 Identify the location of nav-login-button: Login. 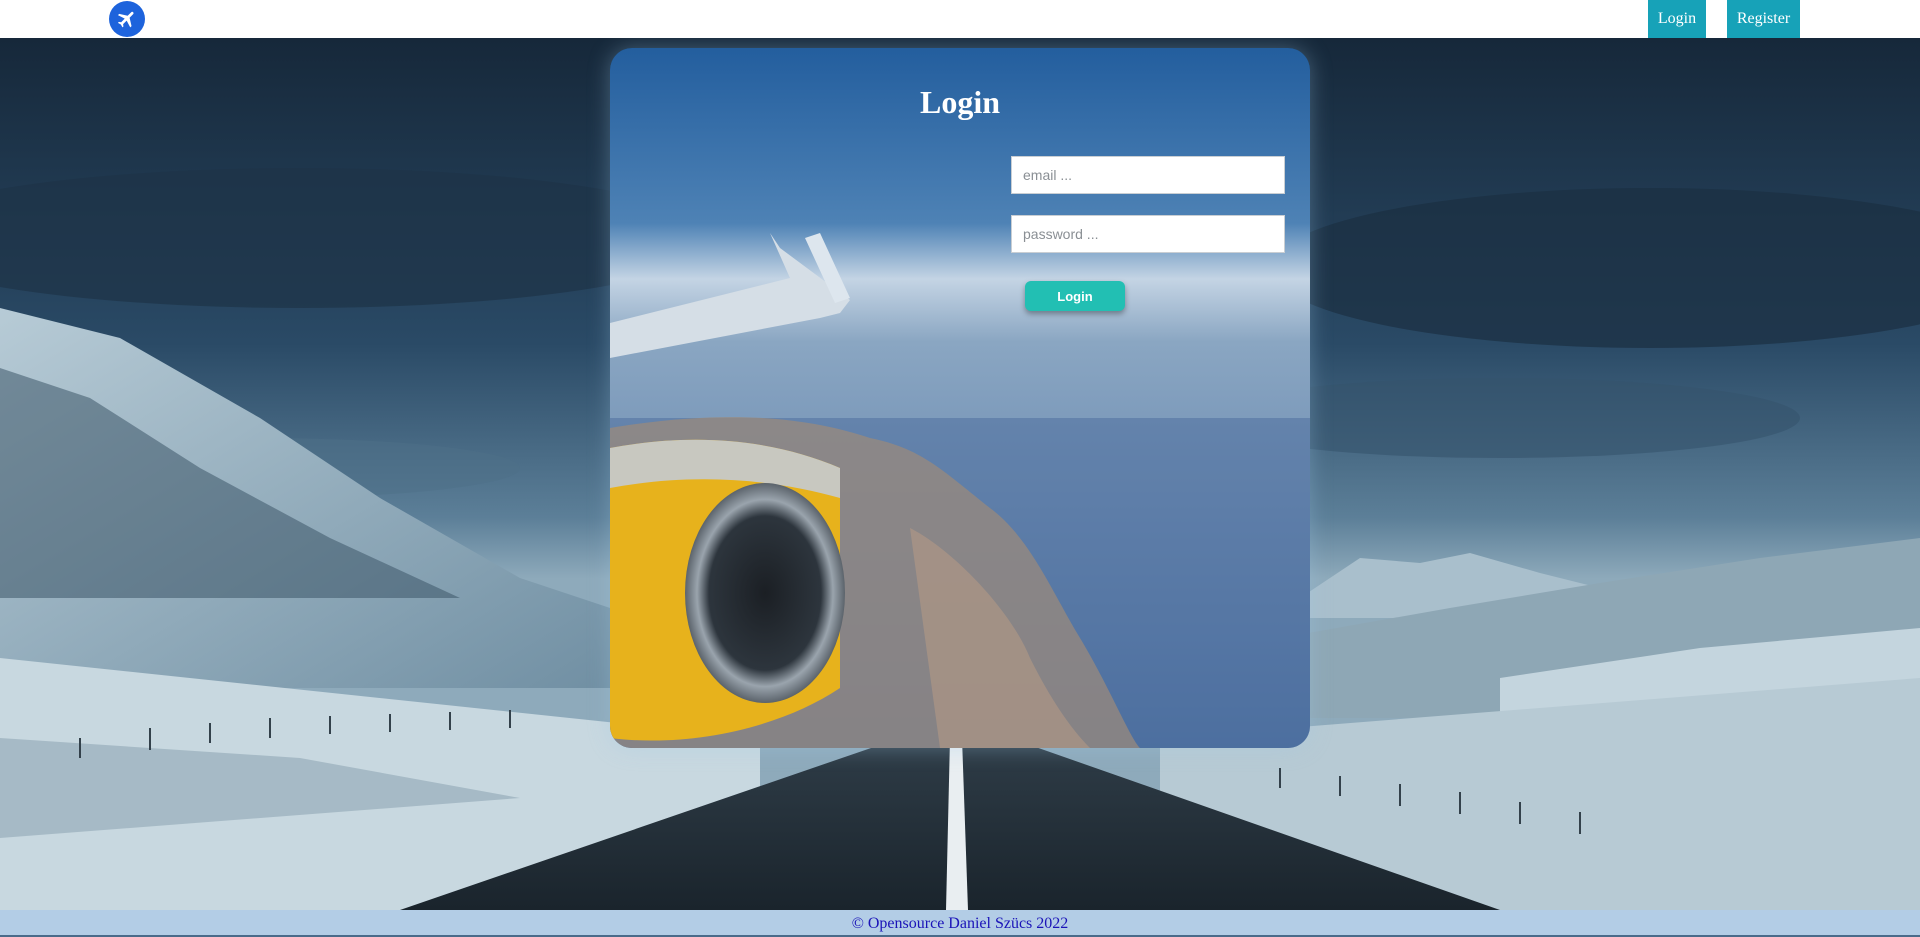
(1677, 19).